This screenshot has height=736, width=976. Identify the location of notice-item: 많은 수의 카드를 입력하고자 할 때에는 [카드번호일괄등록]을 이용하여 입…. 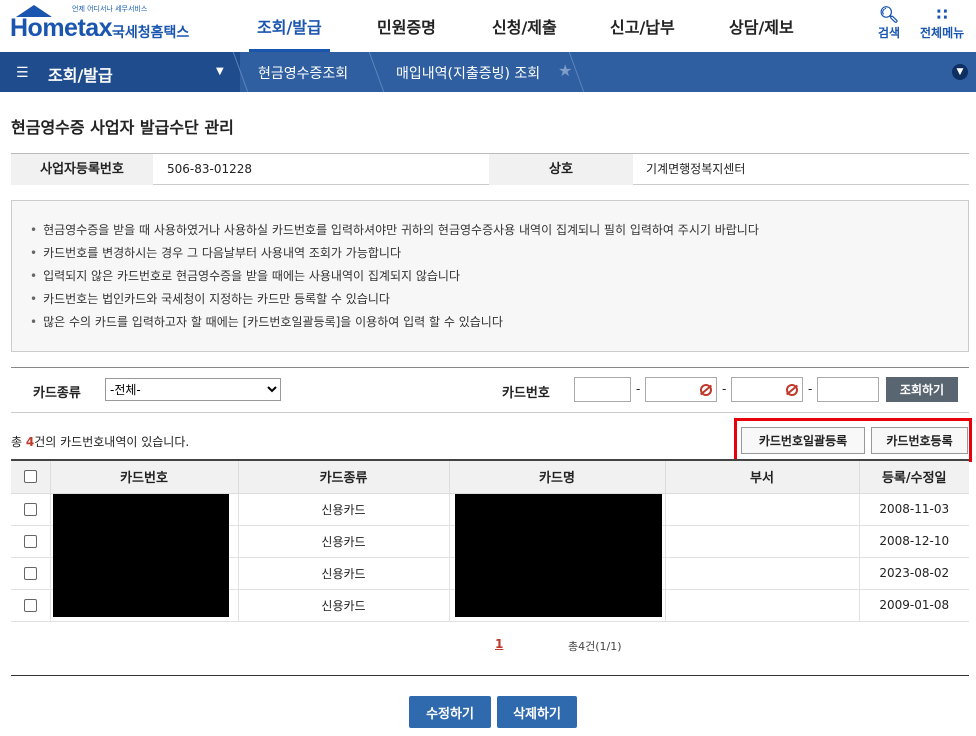
(266, 321).